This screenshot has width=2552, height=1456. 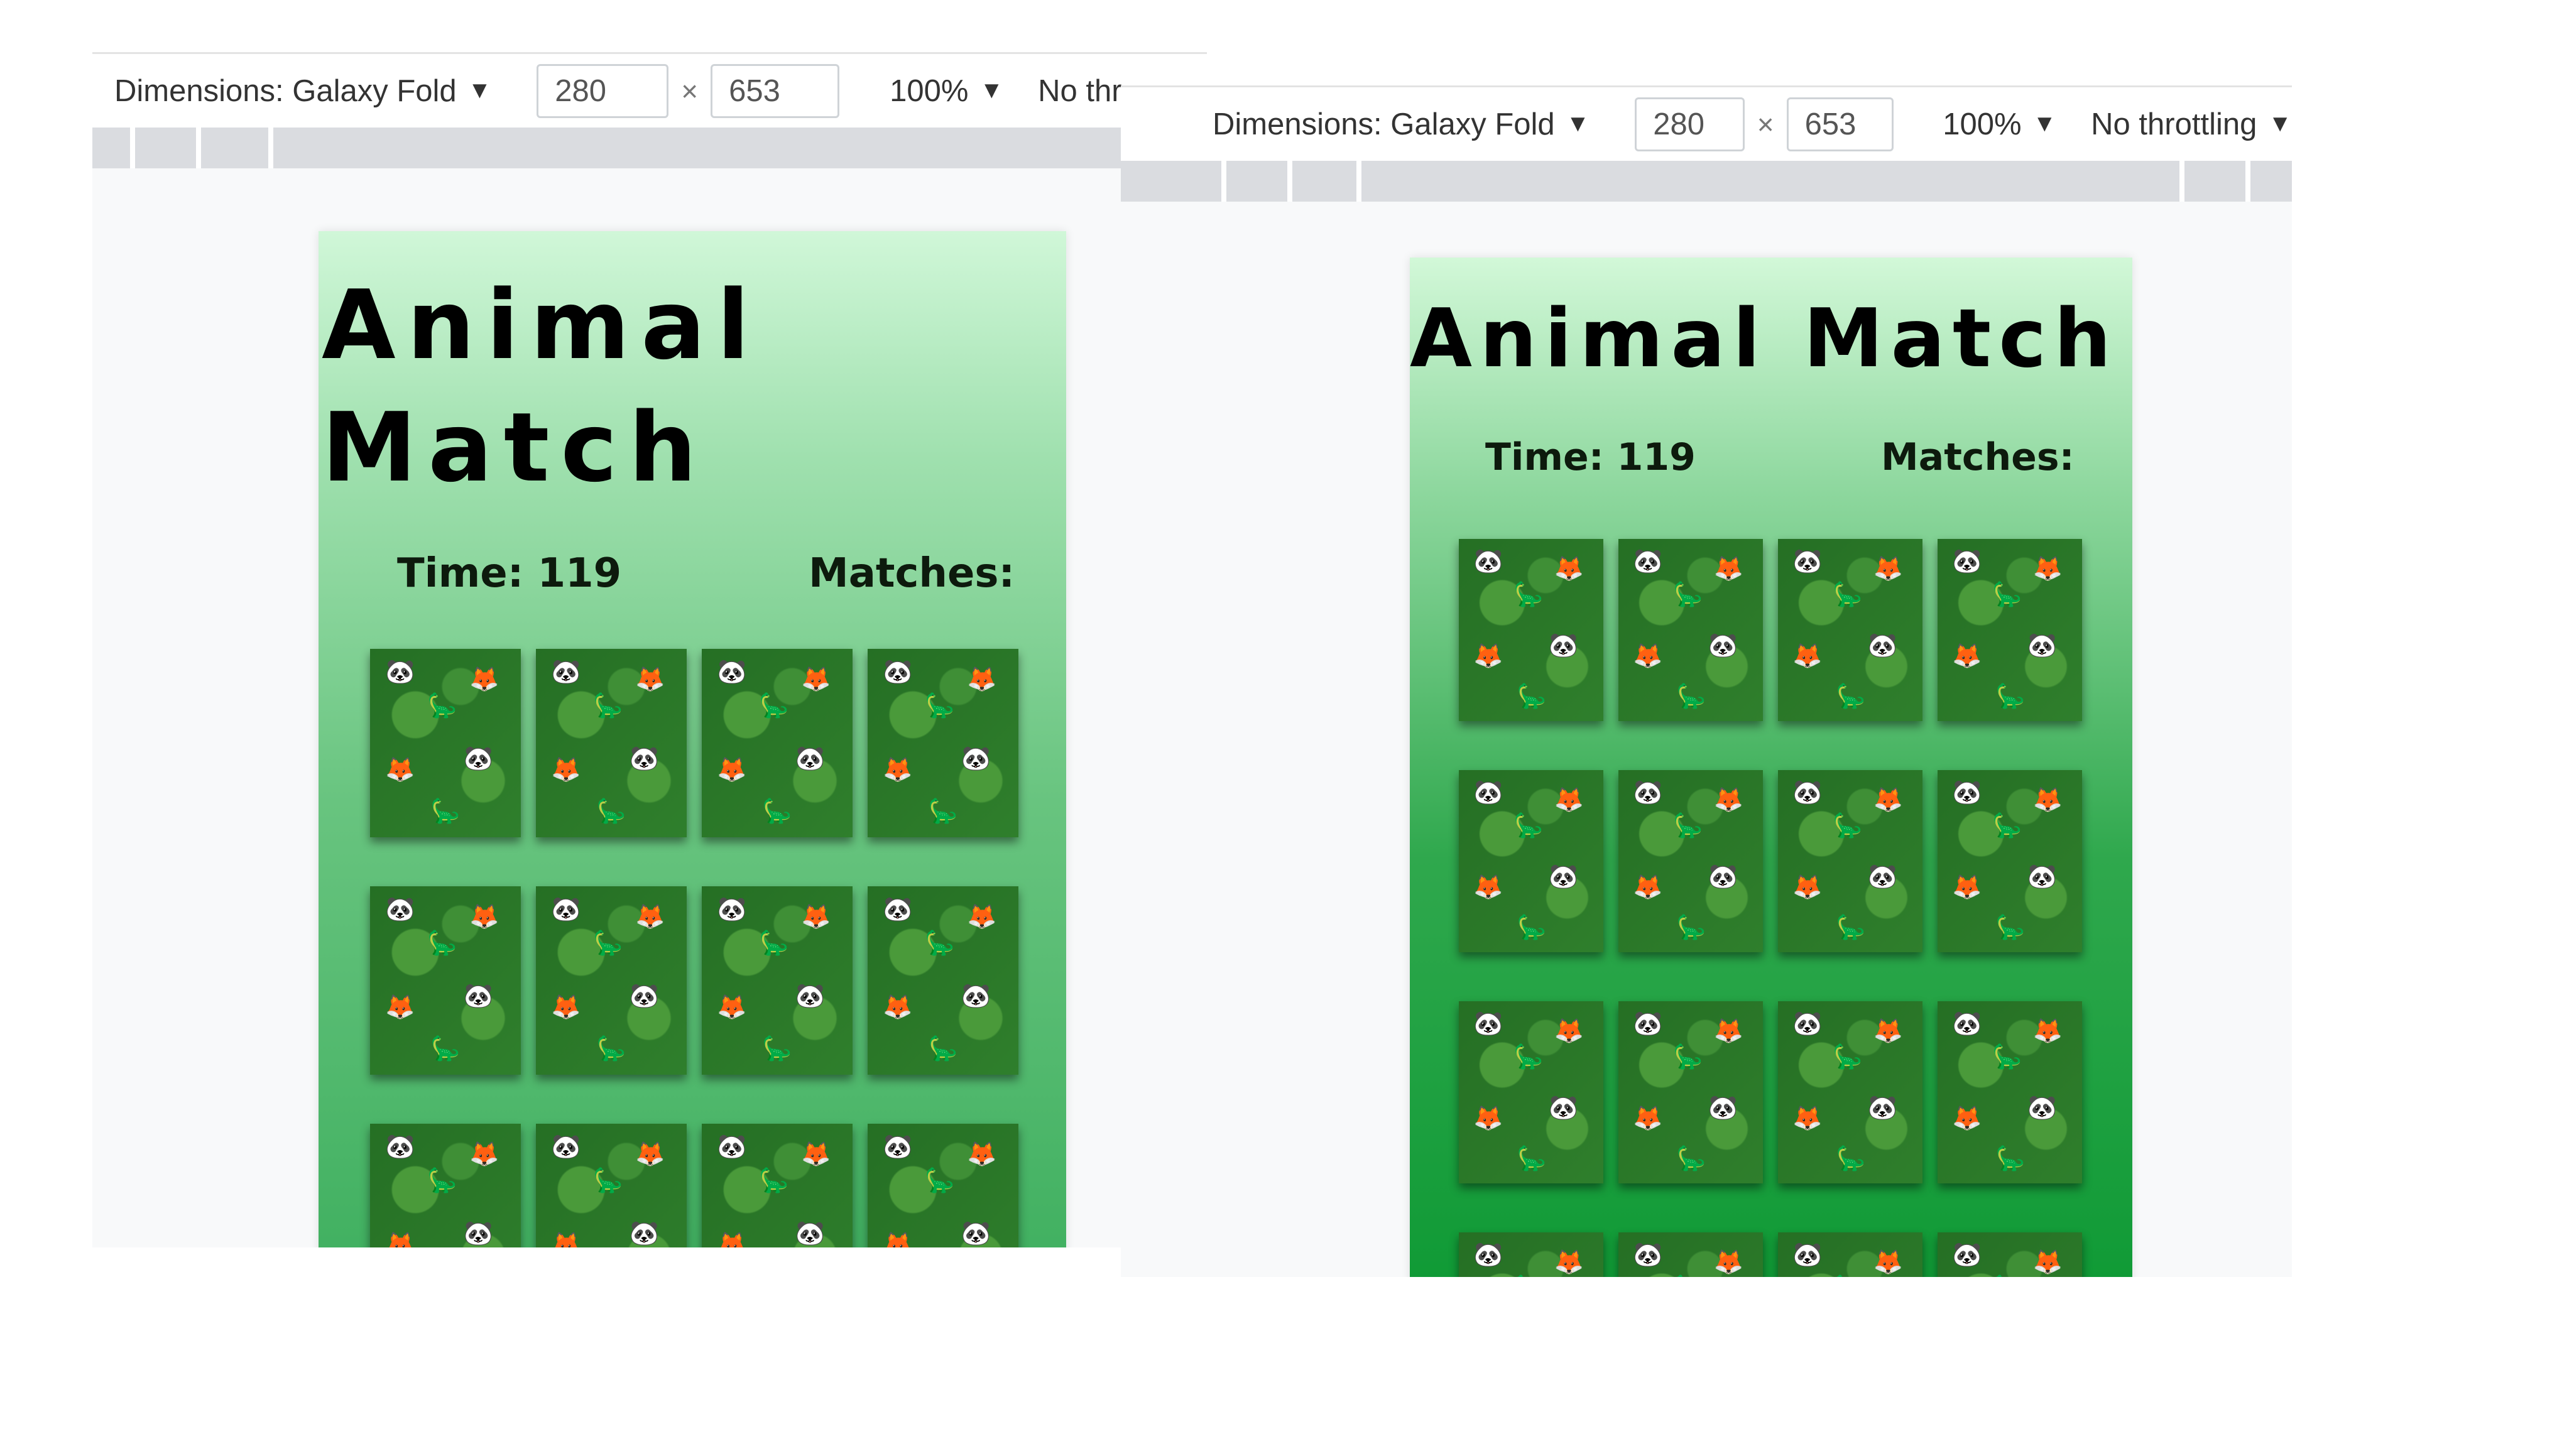 I want to click on throttling-label: No thr, so click(x=1080, y=90).